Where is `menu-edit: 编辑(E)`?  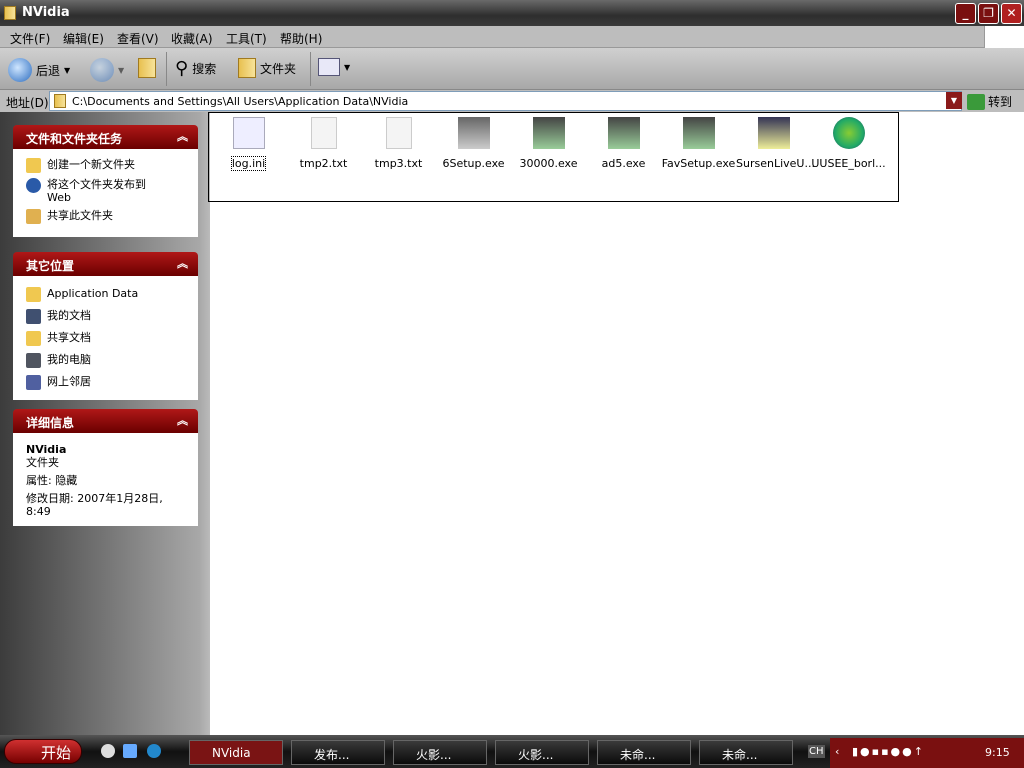
menu-edit: 编辑(E) is located at coordinates (83, 38).